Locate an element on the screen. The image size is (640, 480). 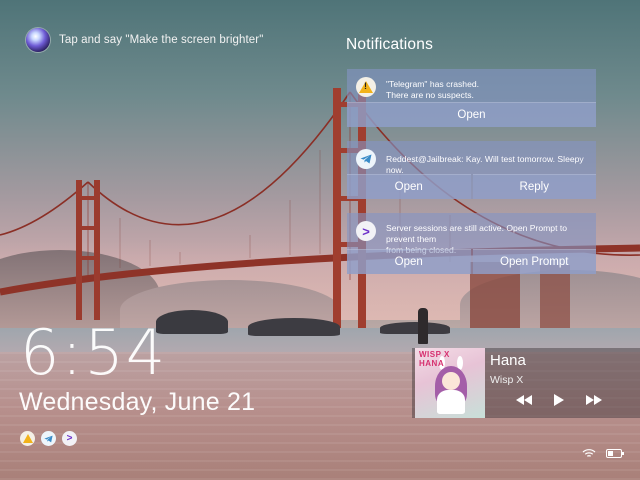
battery-icon is located at coordinates (615, 453).